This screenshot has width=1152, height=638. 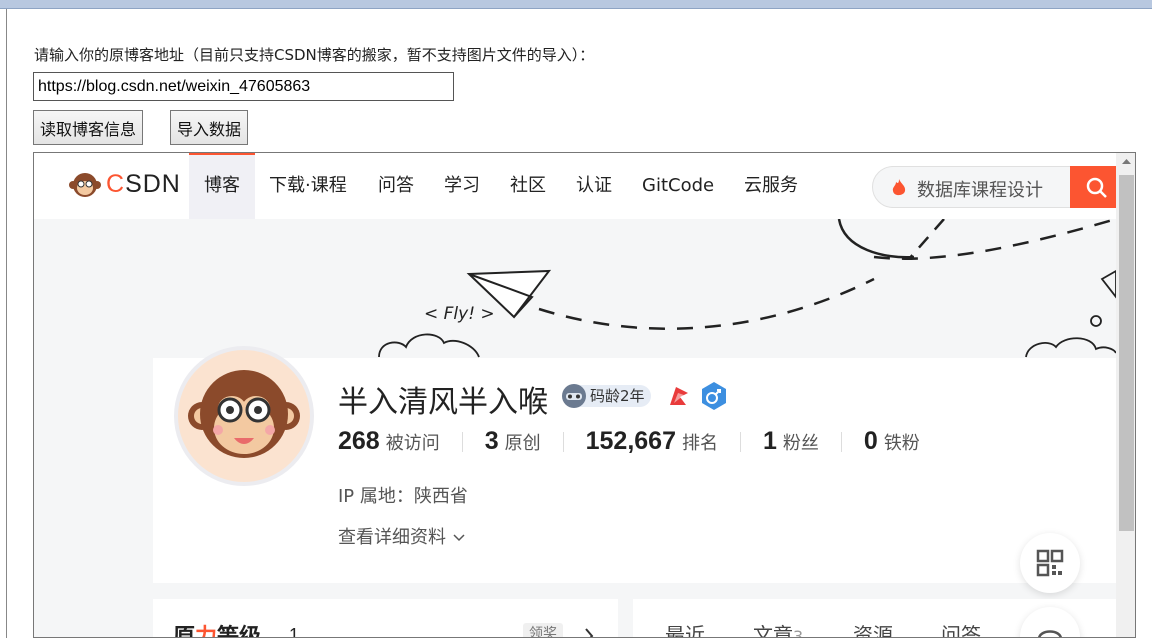 What do you see at coordinates (685, 628) in the screenshot?
I see `tab-recent: 最近` at bounding box center [685, 628].